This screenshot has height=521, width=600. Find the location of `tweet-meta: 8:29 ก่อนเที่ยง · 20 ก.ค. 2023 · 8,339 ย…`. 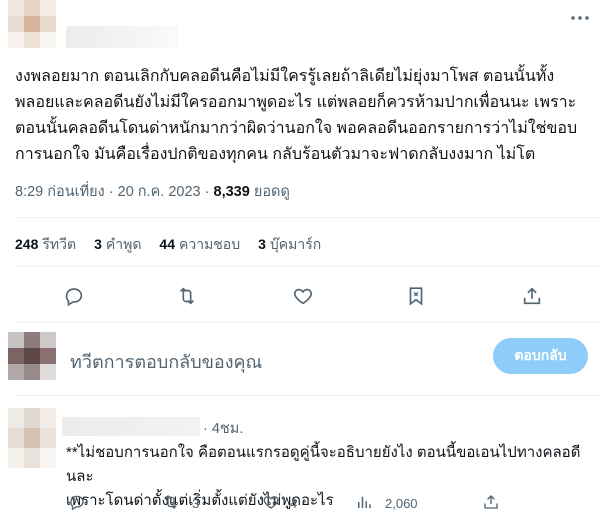

tweet-meta: 8:29 ก่อนเที่ยง · 20 ก.ค. 2023 · 8,339 ย… is located at coordinates (152, 191).